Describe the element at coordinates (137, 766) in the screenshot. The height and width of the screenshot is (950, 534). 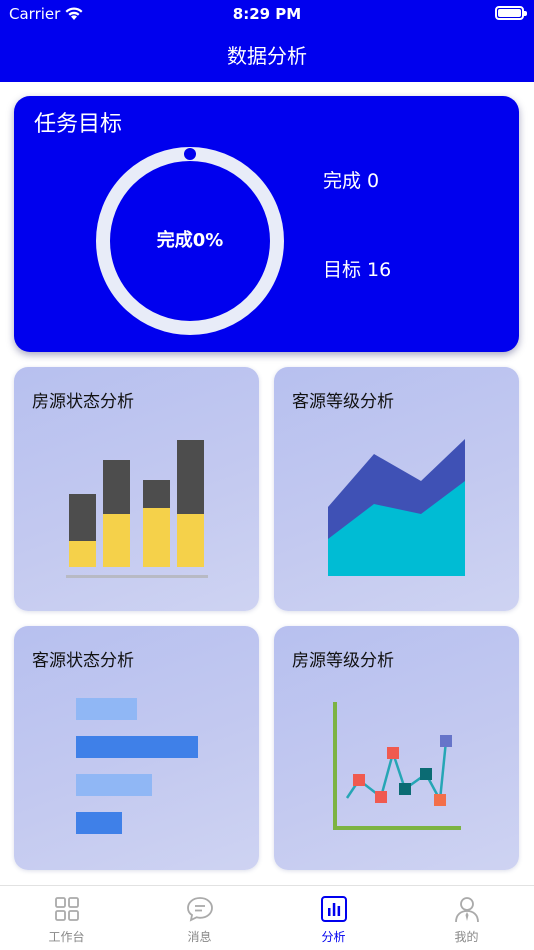
I see `horizontal-bar-chart-icon` at that location.